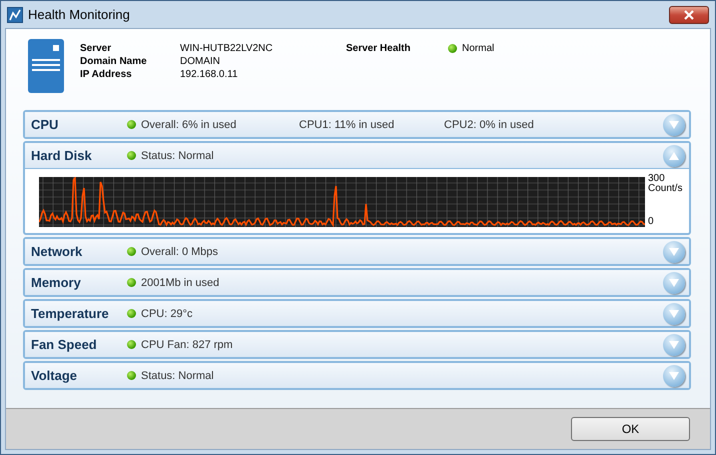 This screenshot has width=716, height=455. Describe the element at coordinates (106, 74) in the screenshot. I see `field-label: IP Address` at that location.